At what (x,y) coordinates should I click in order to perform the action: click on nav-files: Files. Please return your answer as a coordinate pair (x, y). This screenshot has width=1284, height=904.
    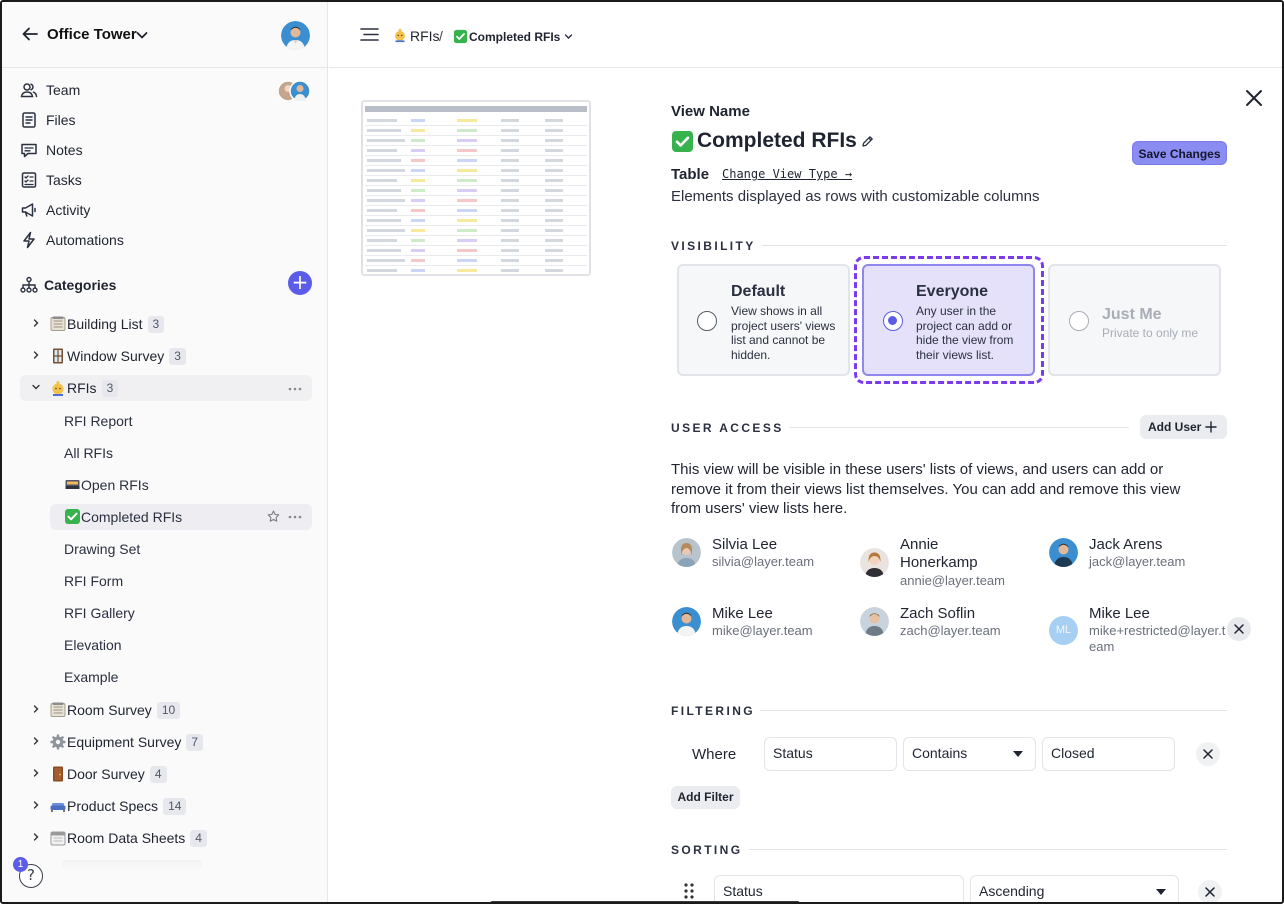
    Looking at the image, I should click on (165, 120).